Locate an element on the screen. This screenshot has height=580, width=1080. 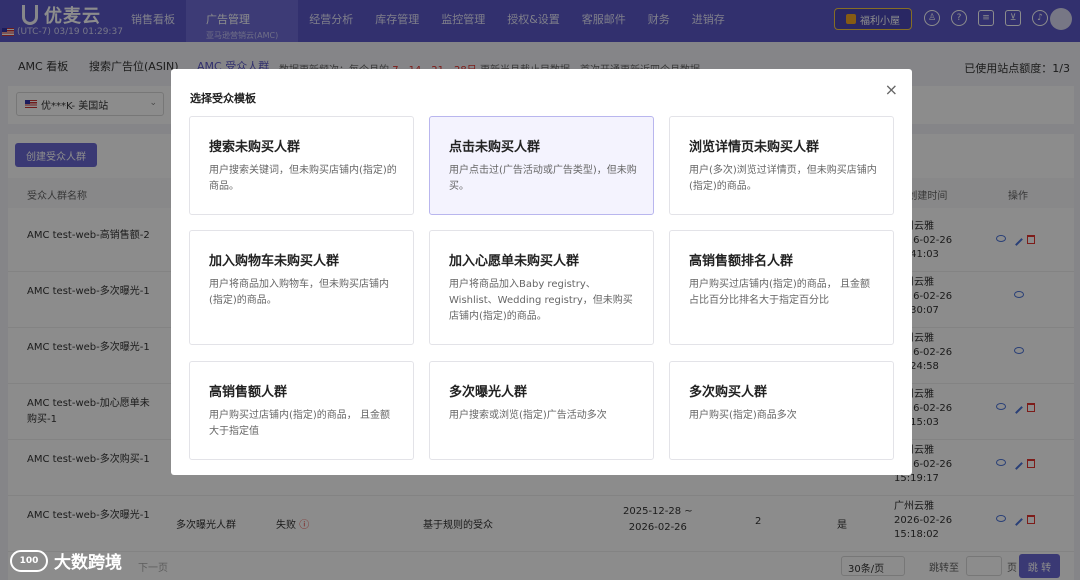
watermark-logo-icon: 100 is located at coordinates (29, 560).